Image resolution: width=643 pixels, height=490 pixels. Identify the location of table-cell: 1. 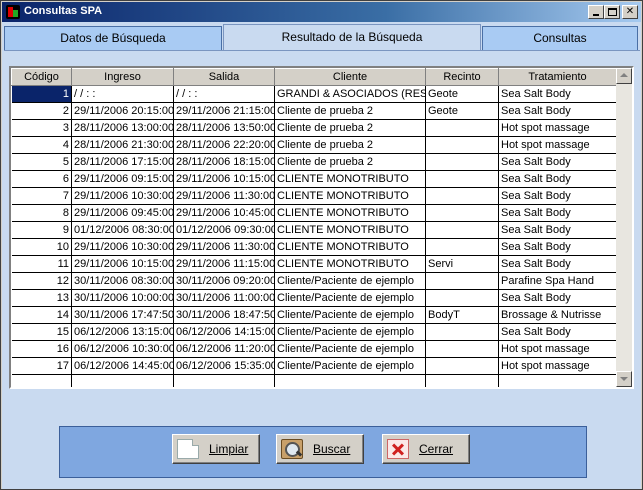
(41, 94).